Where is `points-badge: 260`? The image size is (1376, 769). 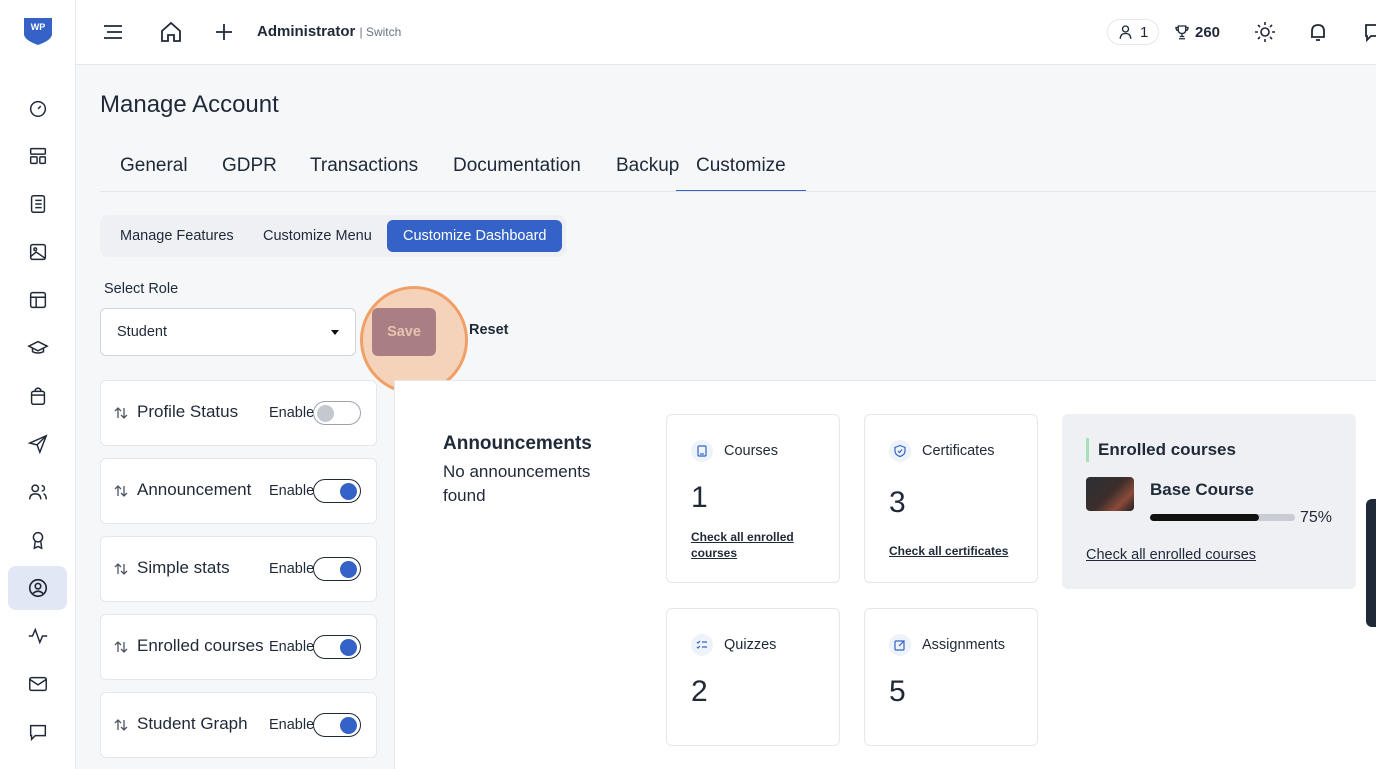
points-badge: 260 is located at coordinates (1196, 32).